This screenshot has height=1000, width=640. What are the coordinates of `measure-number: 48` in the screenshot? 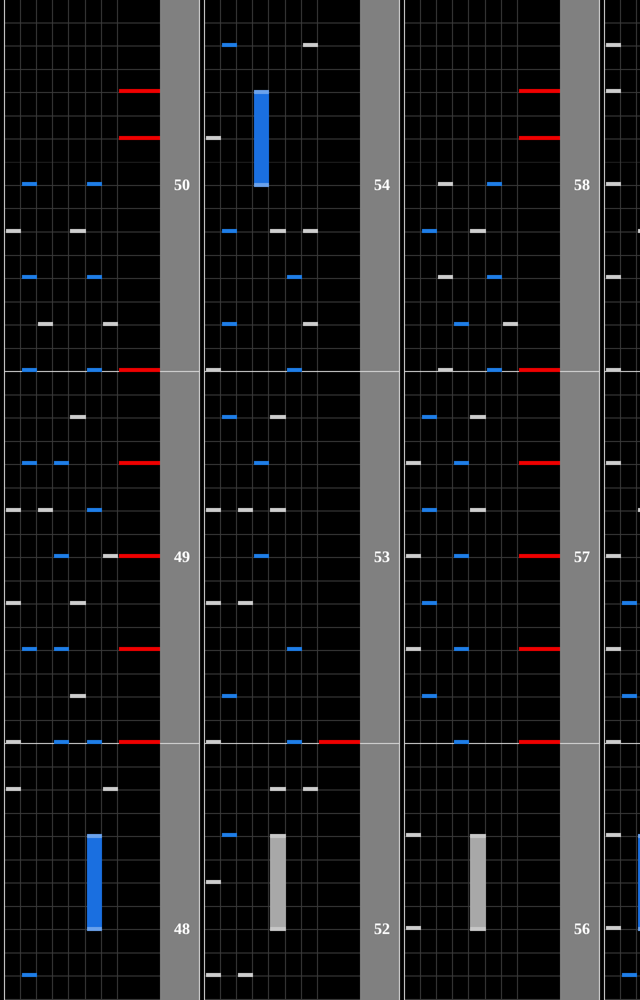 It's located at (182, 929).